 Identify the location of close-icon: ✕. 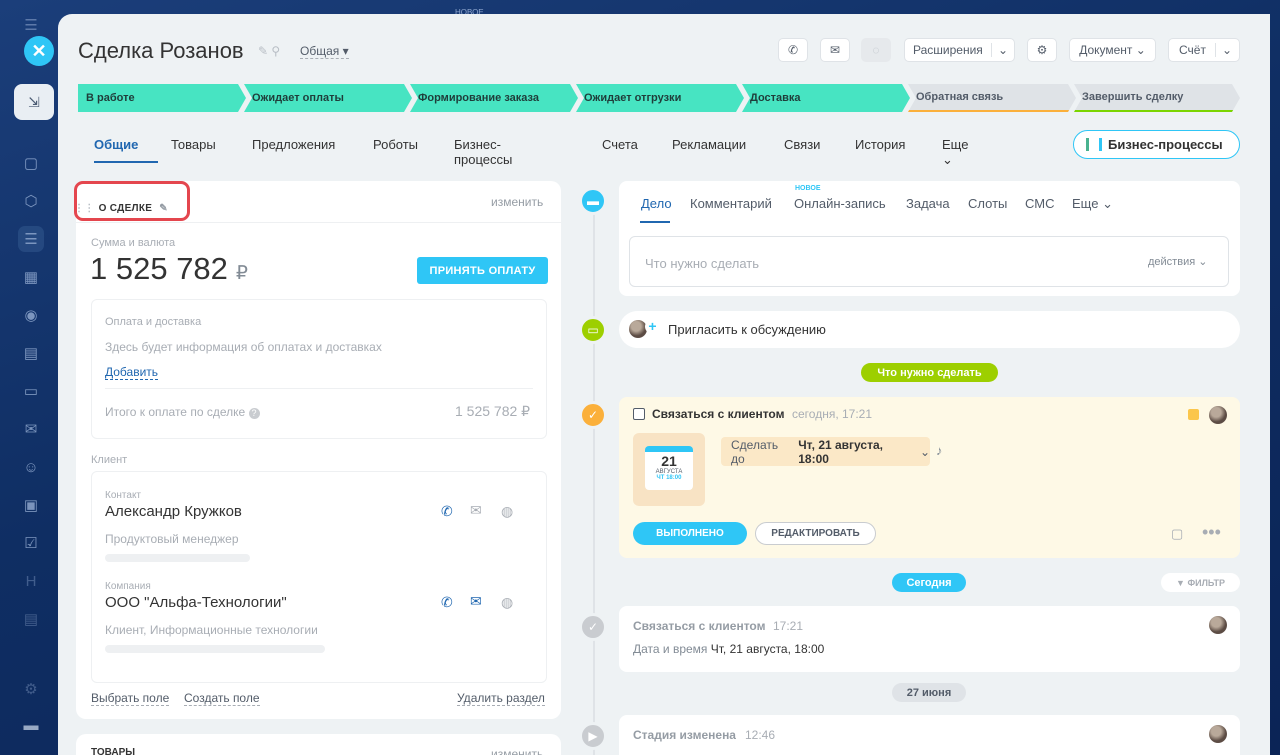
(39, 51).